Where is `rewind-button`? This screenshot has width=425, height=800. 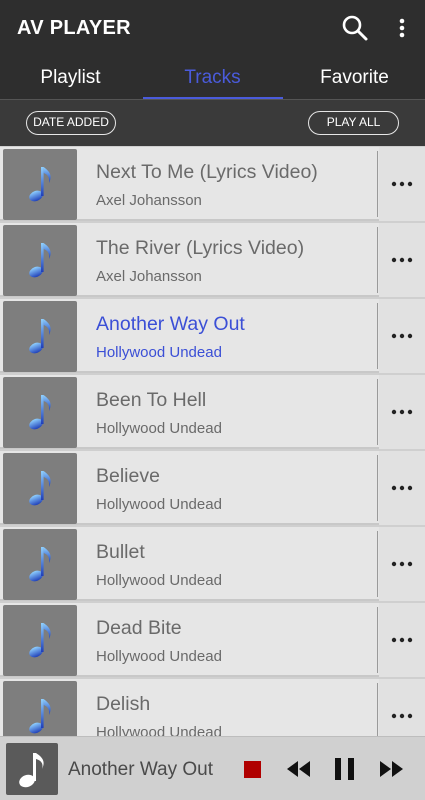 rewind-button is located at coordinates (299, 769).